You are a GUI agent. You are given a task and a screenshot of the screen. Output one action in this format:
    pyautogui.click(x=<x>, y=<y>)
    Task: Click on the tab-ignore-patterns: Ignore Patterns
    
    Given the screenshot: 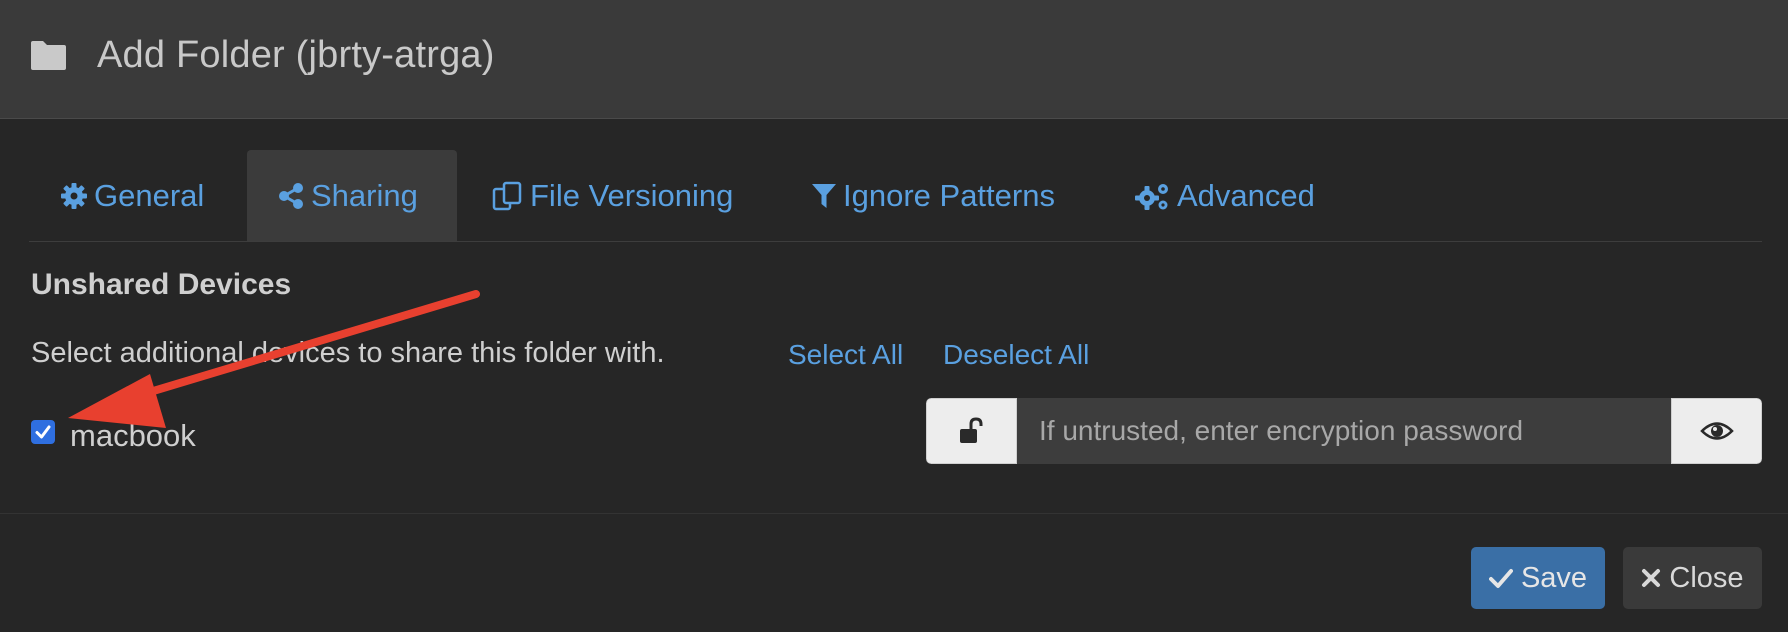 What is the action you would take?
    pyautogui.click(x=933, y=195)
    